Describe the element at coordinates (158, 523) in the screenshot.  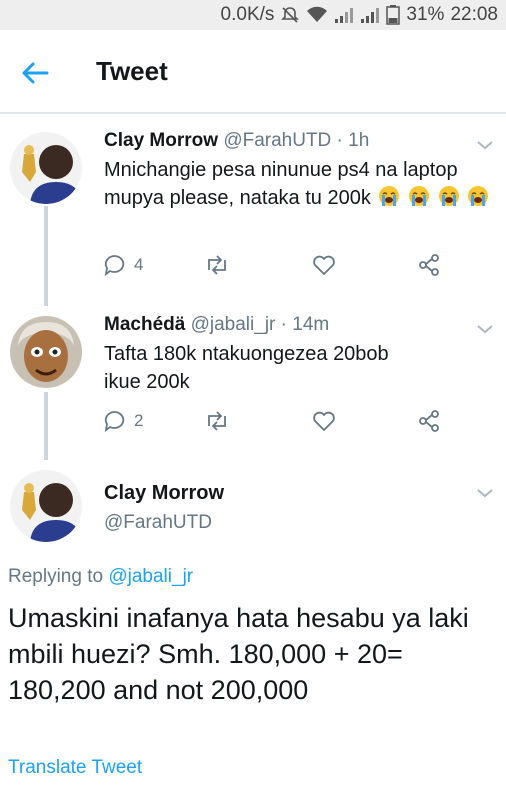
I see `handle: @FarahUTD` at that location.